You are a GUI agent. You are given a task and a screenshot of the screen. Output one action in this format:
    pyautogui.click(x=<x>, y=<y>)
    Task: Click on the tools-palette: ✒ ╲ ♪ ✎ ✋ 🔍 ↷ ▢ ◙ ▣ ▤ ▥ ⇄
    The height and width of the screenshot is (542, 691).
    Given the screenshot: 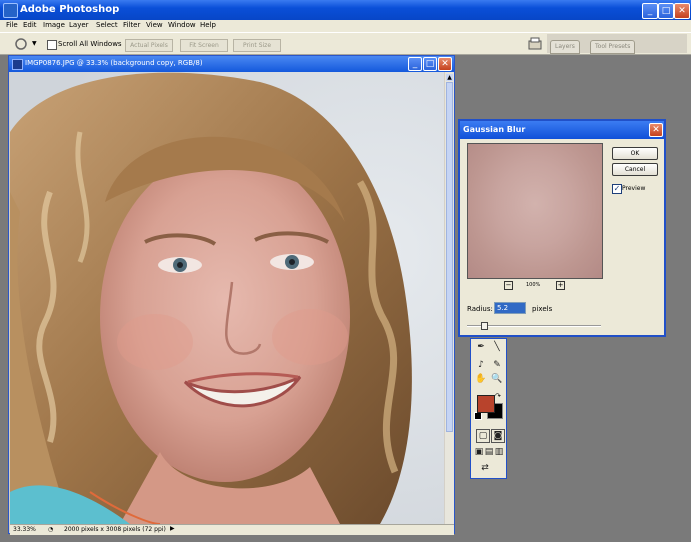 What is the action you would take?
    pyautogui.click(x=488, y=408)
    